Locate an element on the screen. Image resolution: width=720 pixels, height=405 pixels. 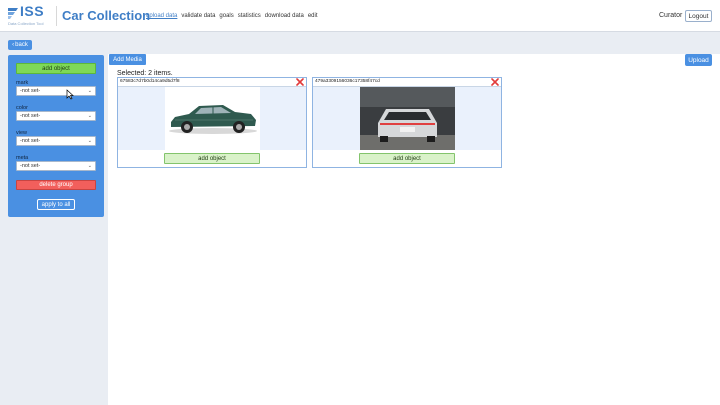
add-object-button: add object is located at coordinates (56, 68).